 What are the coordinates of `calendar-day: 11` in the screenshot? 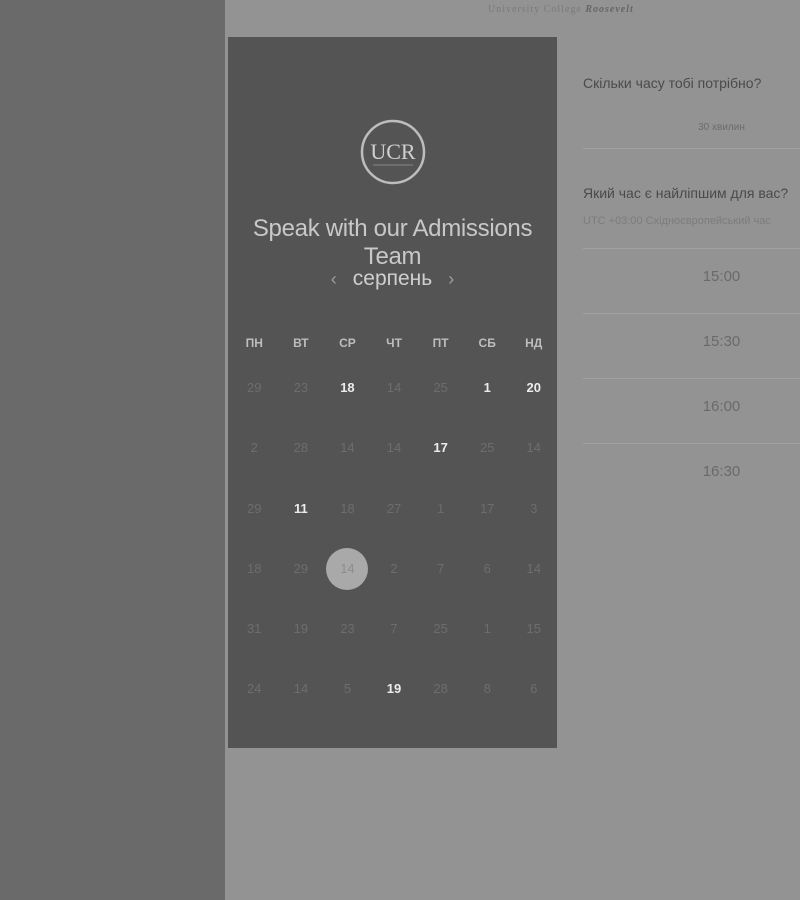 It's located at (301, 509).